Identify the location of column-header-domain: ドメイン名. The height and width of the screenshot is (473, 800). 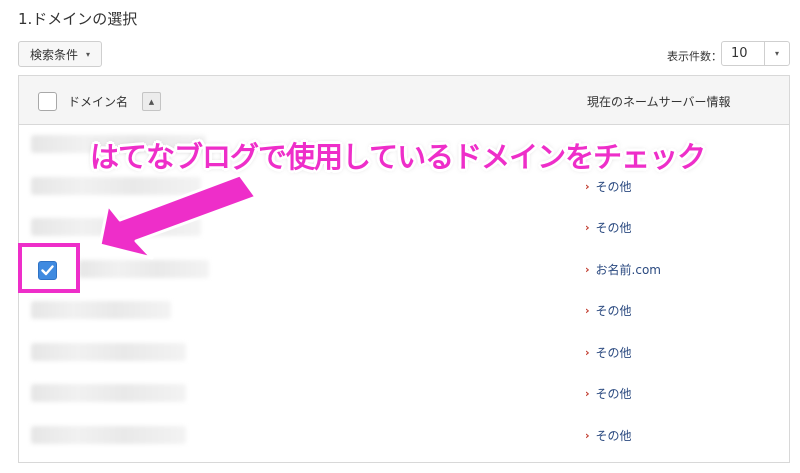
(98, 102).